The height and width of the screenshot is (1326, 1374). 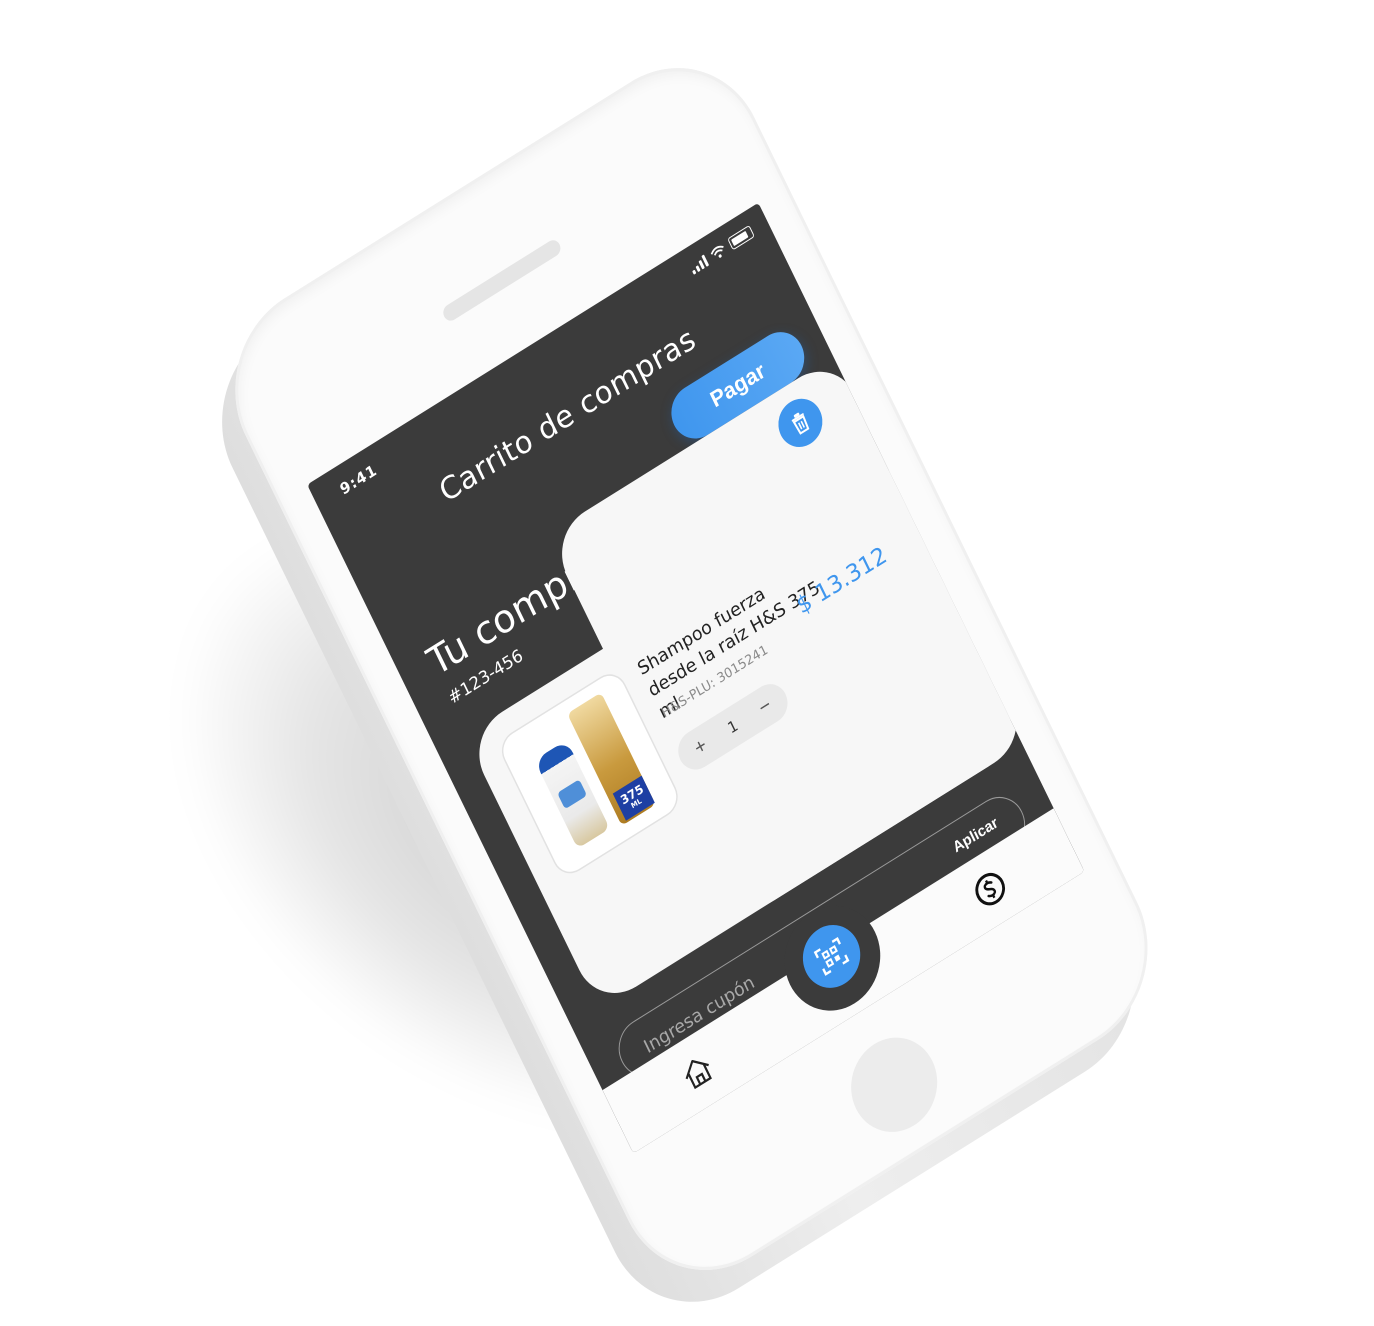 What do you see at coordinates (894, 1085) in the screenshot?
I see `home-button` at bounding box center [894, 1085].